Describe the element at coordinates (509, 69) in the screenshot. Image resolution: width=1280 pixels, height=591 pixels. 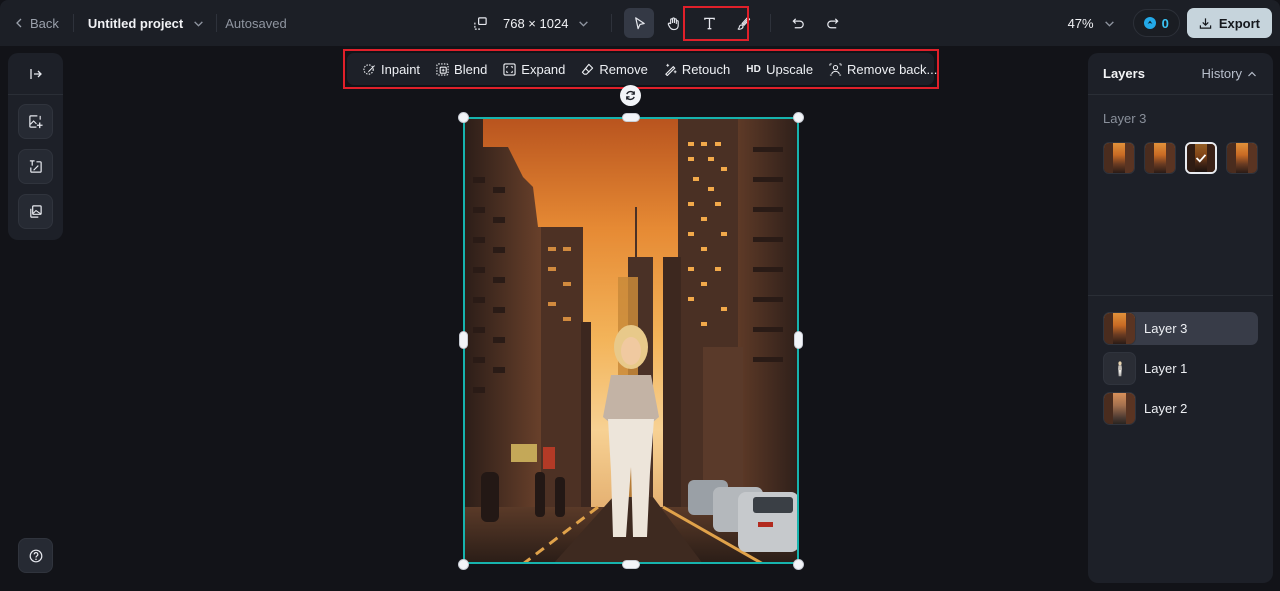
I see `expand-icon` at that location.